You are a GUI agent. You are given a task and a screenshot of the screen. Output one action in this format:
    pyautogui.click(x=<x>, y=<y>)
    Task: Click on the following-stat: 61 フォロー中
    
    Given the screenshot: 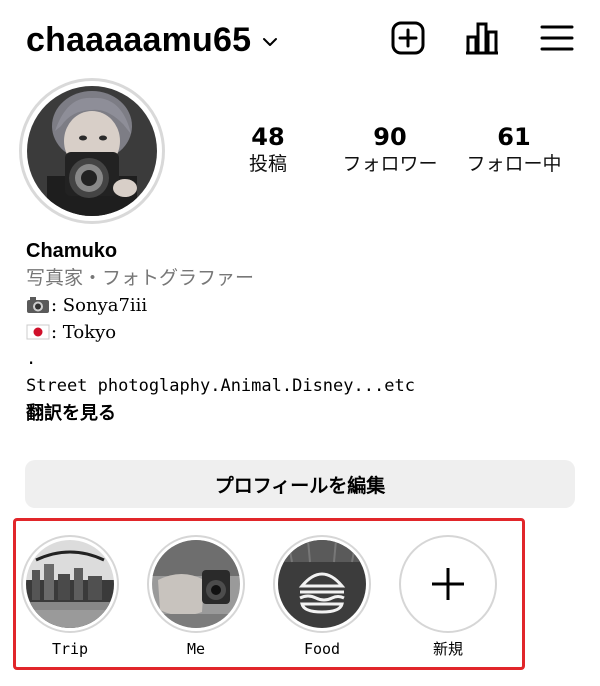 What is the action you would take?
    pyautogui.click(x=514, y=150)
    